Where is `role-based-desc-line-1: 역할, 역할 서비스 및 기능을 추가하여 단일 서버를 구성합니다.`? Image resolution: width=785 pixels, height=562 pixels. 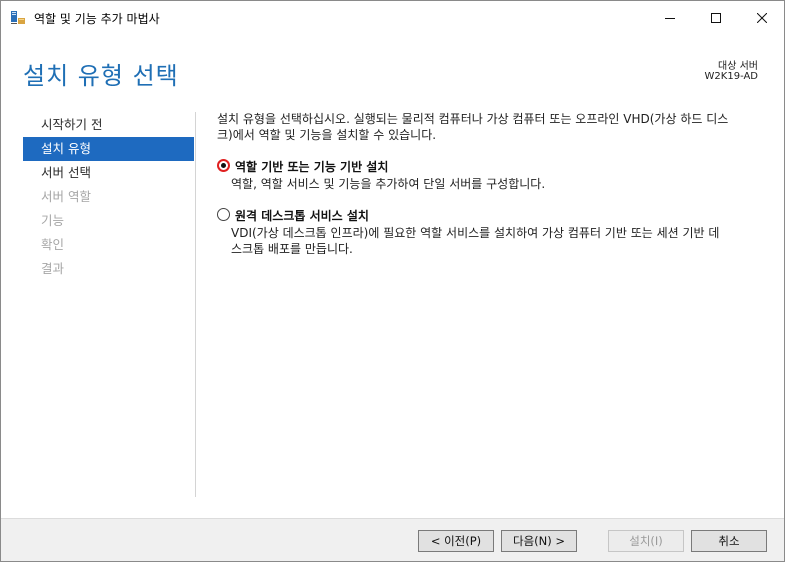
role-based-desc-line-1: 역할, 역할 서비스 및 기능을 추가하여 단일 서버를 구성합니다. is located at coordinates (388, 184).